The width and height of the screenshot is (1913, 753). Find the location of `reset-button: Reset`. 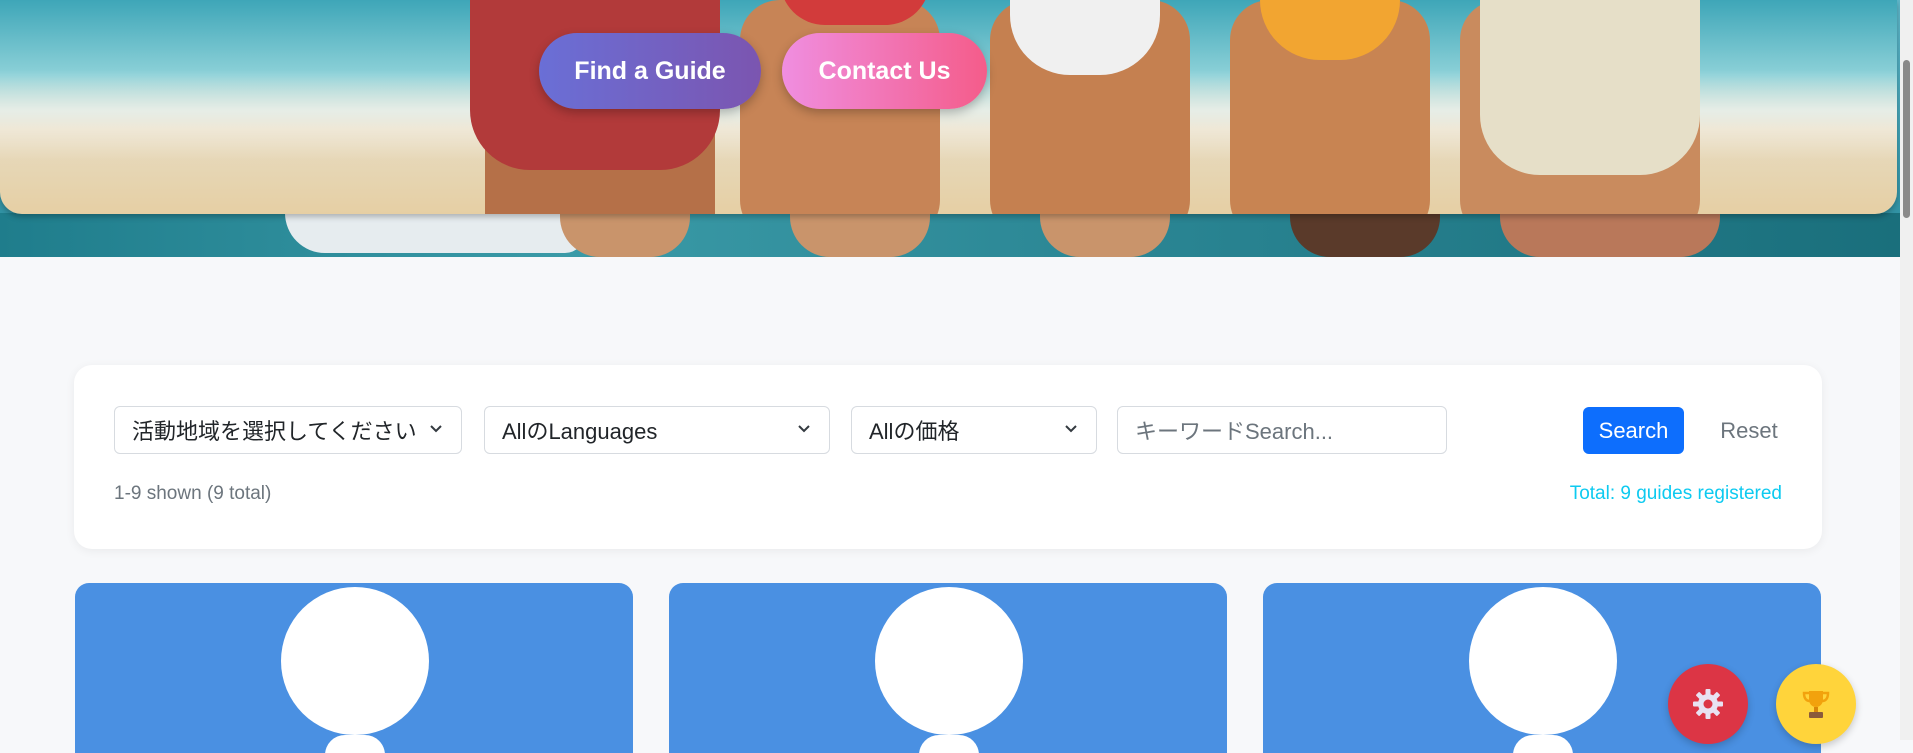

reset-button: Reset is located at coordinates (1749, 430).